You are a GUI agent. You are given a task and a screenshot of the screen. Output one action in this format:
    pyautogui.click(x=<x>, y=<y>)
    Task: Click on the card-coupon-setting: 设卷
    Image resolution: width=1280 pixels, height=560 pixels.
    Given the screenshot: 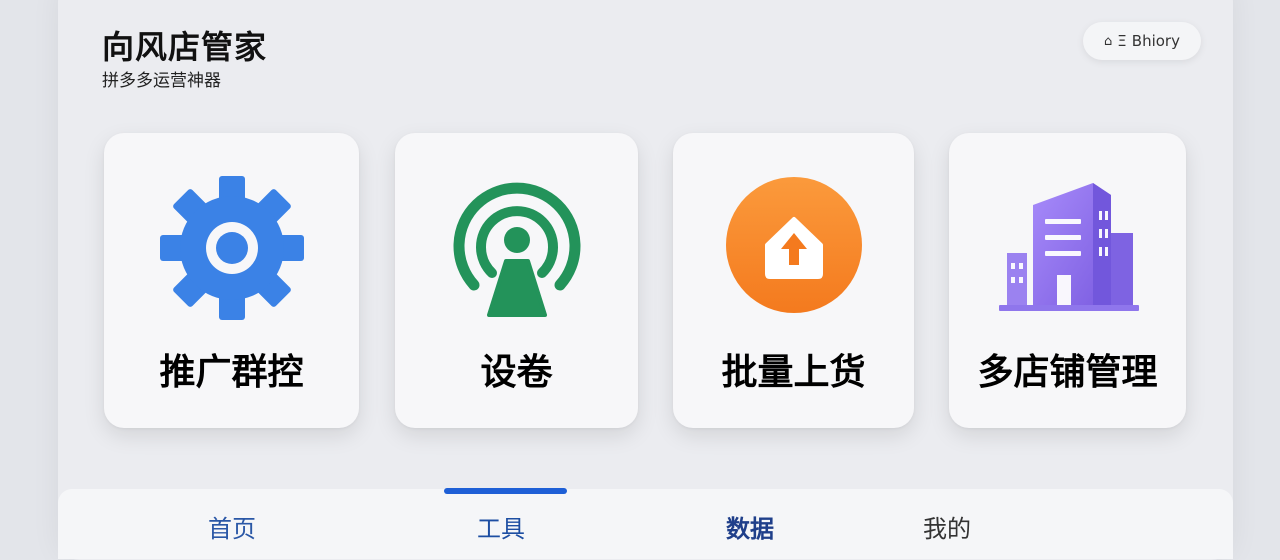 What is the action you would take?
    pyautogui.click(x=516, y=280)
    